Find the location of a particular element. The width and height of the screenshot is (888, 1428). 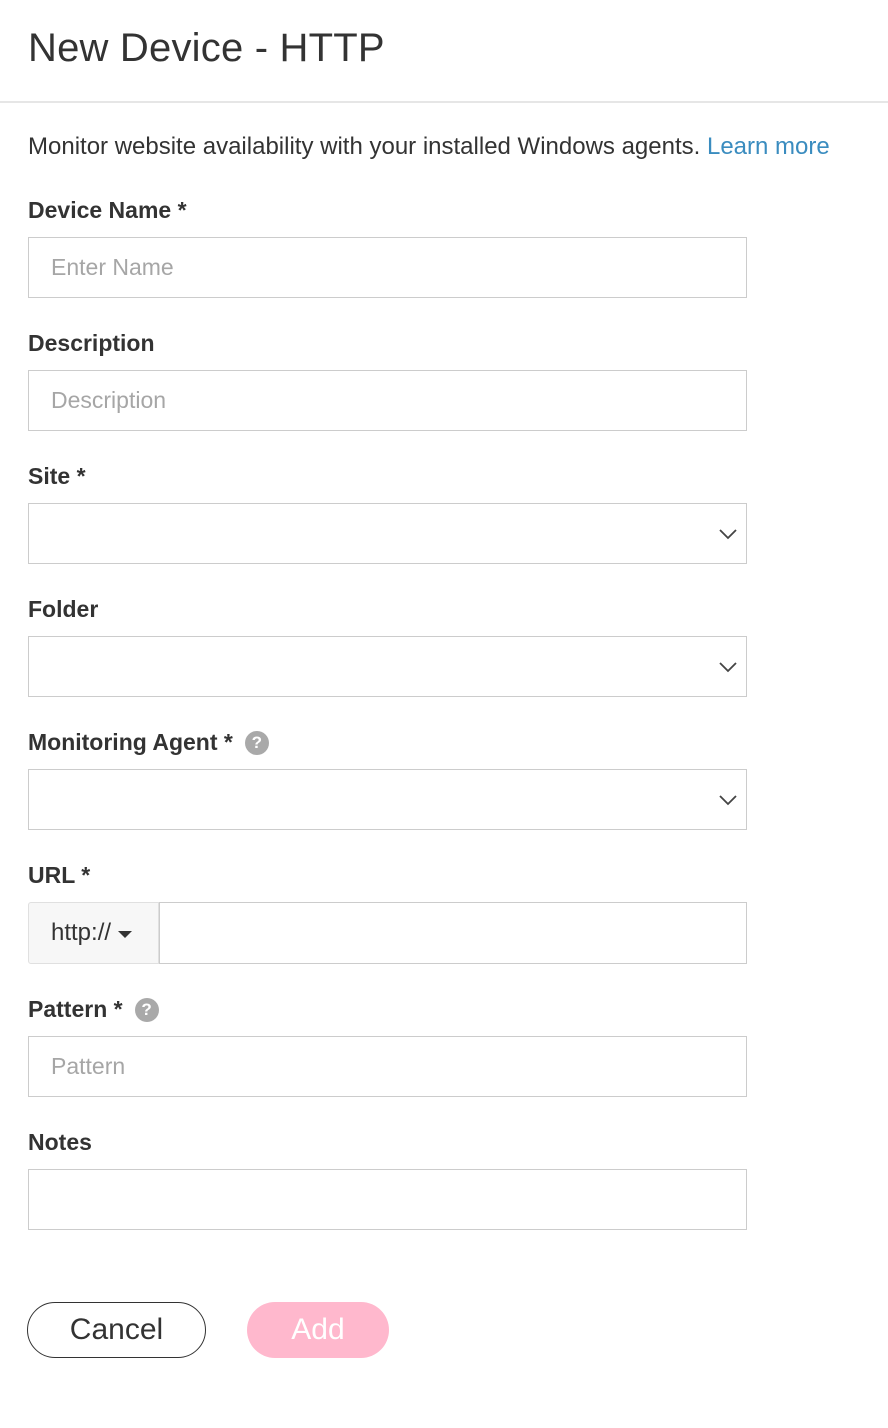

folder-label: Folder is located at coordinates (63, 609).